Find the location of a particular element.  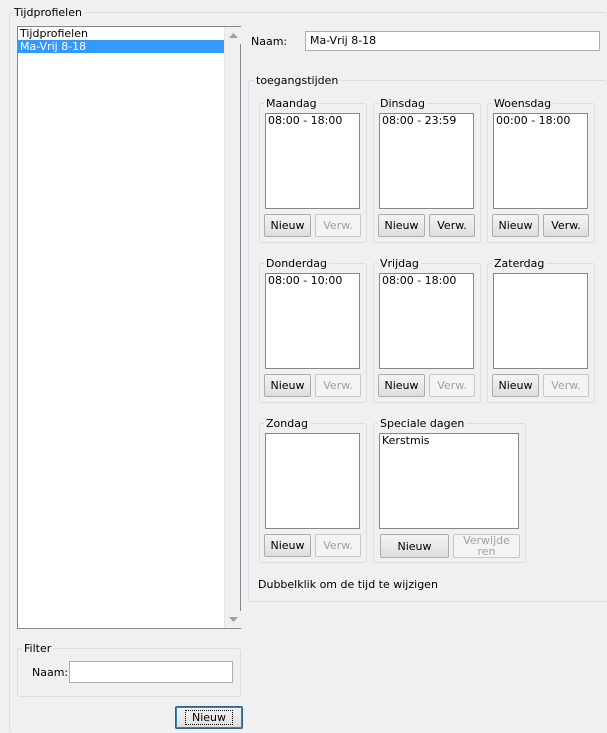

day-group-maandag: Maandag 08:00 - 18:00 Nieuw Verw. is located at coordinates (313, 170).